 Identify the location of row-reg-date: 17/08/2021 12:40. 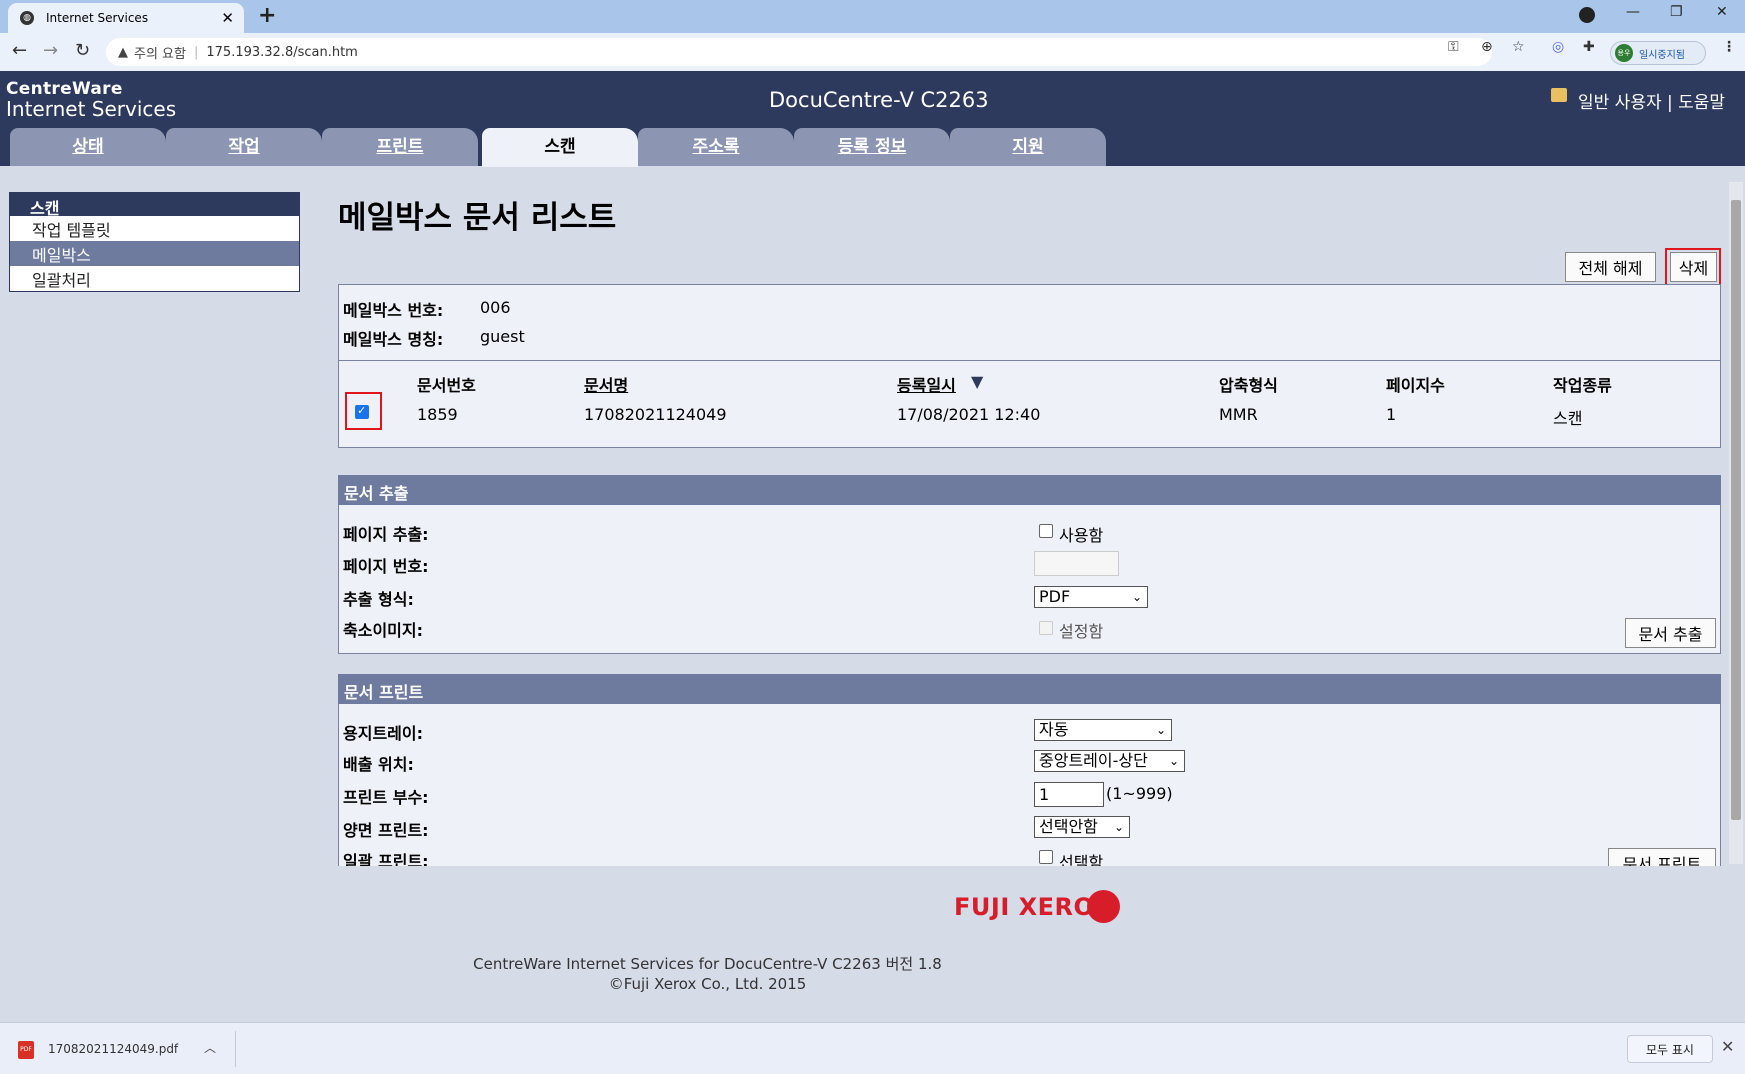
(969, 414).